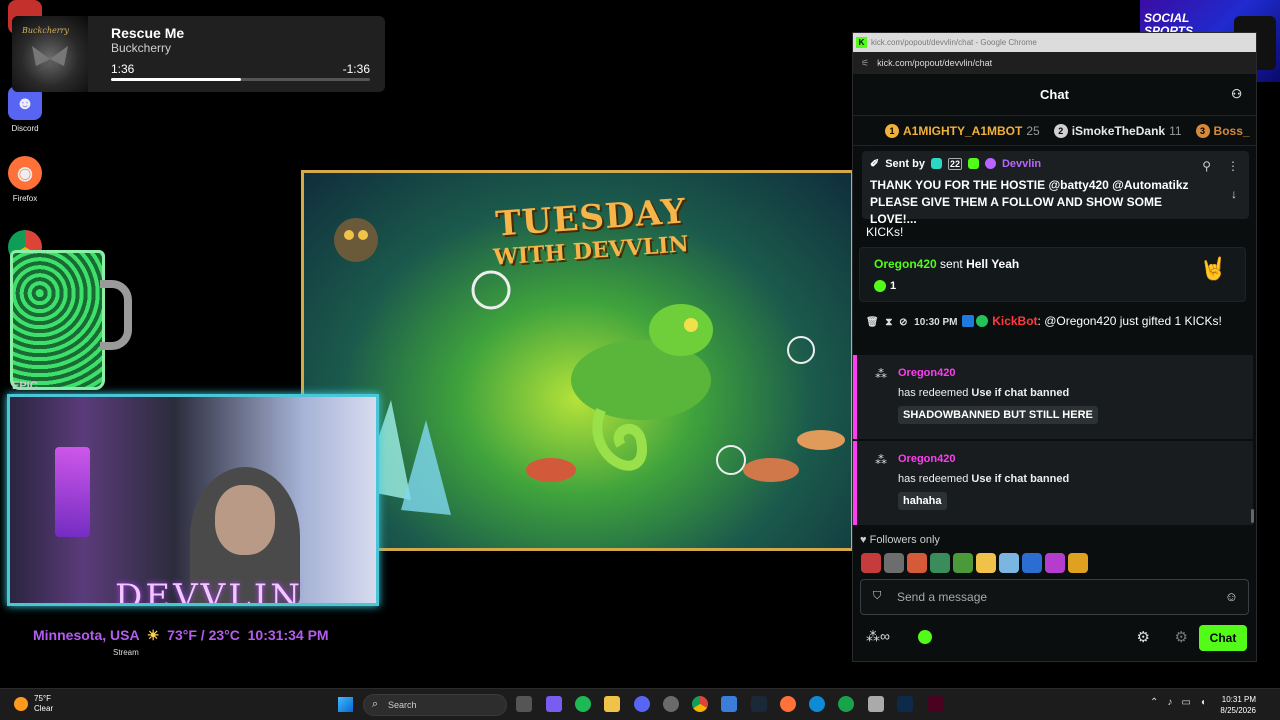  I want to click on emoji-picker-icon: ☺, so click(1231, 596).